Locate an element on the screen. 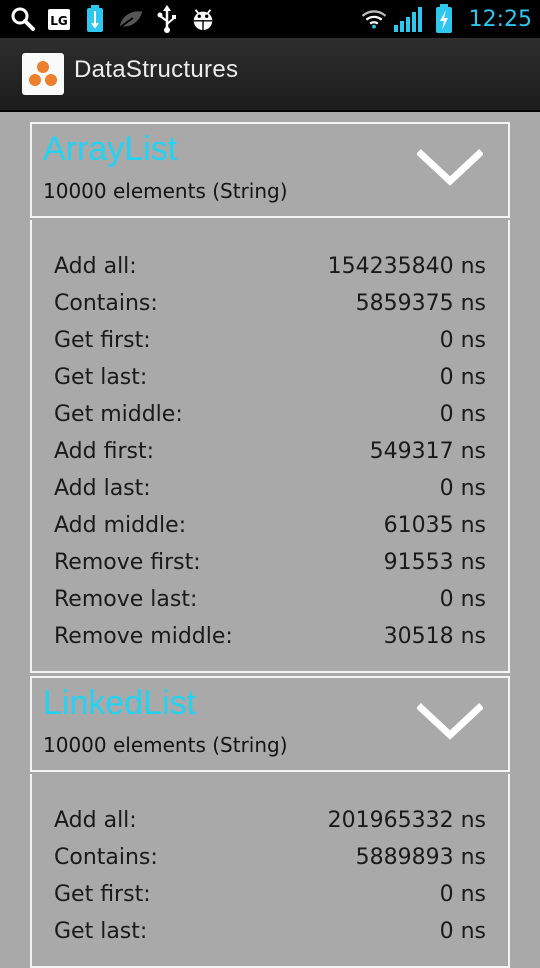 This screenshot has height=968, width=540. result-label: Remove first: is located at coordinates (127, 562).